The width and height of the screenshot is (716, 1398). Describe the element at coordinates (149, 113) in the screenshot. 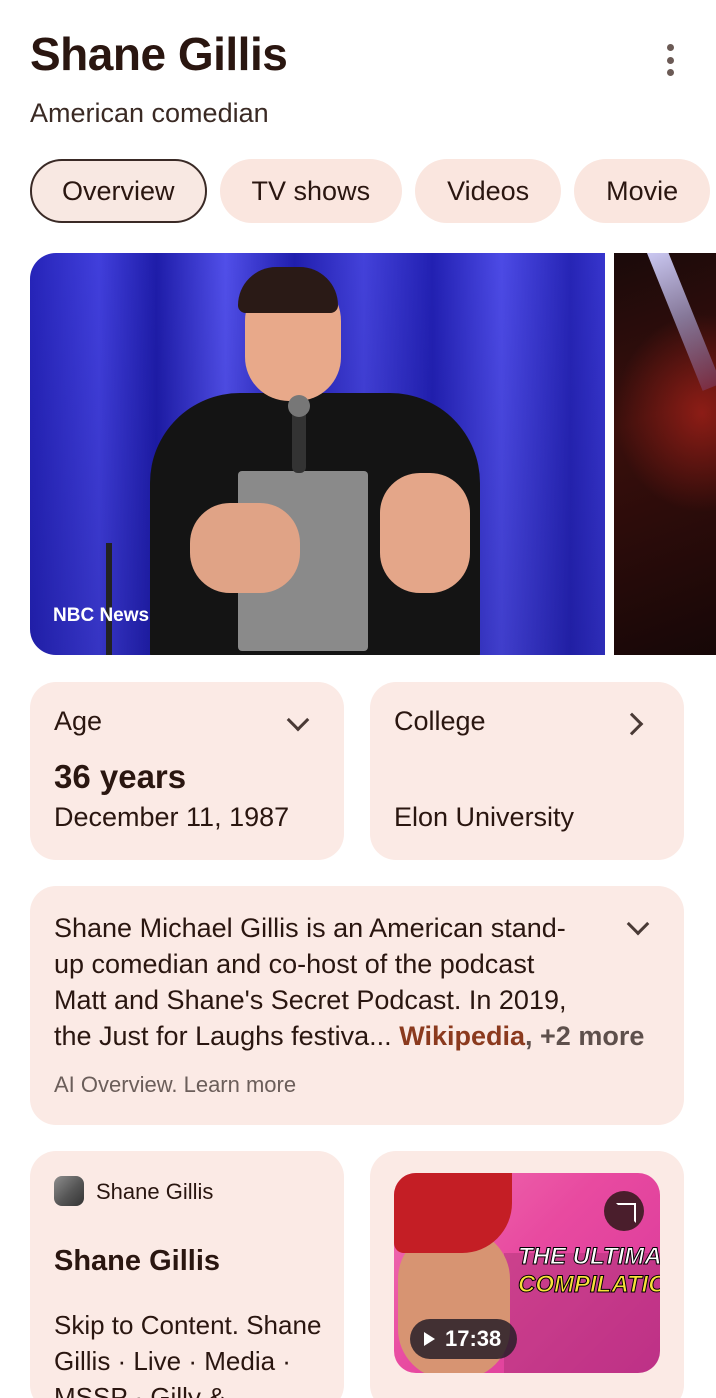

I see `entity-subtitle: American comedian` at that location.